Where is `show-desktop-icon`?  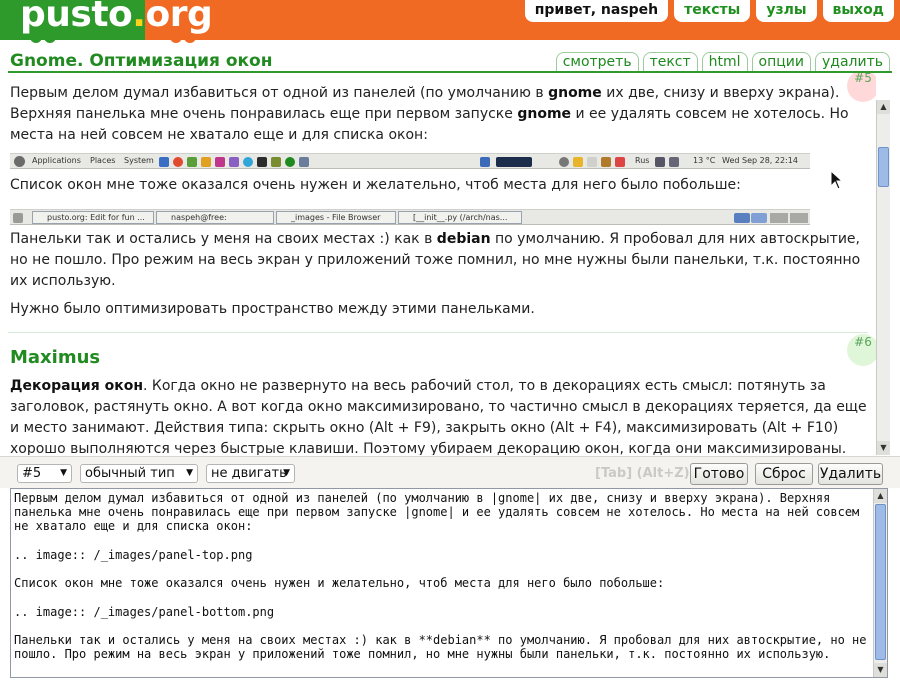 show-desktop-icon is located at coordinates (18, 218).